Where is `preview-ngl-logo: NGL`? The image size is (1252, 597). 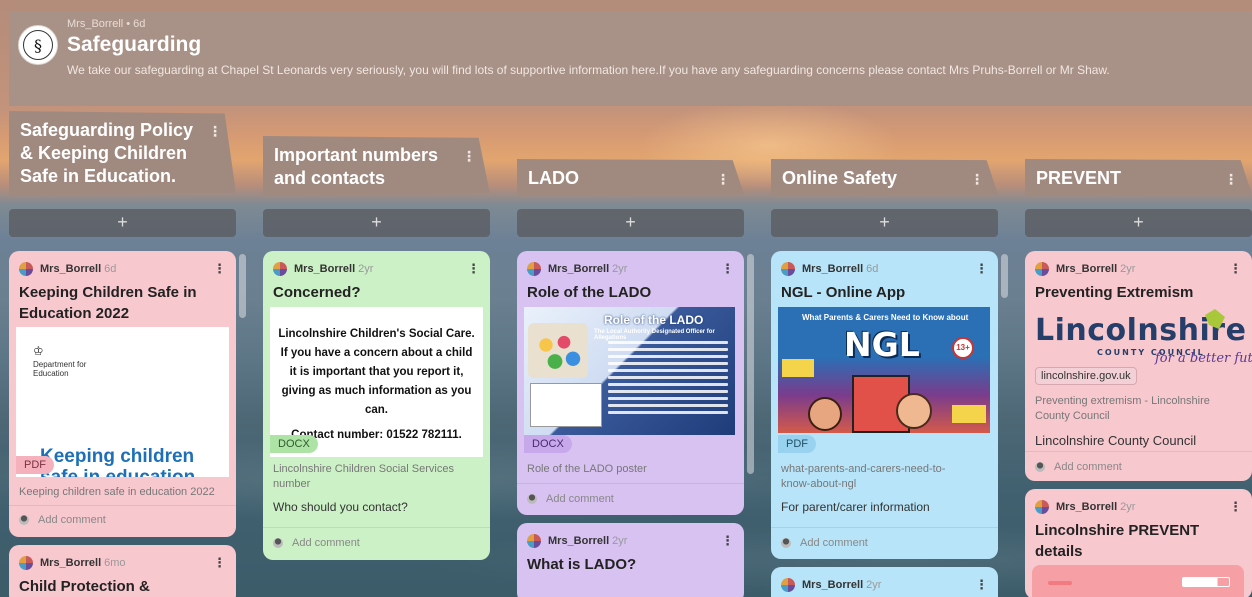
preview-ngl-logo: NGL is located at coordinates (882, 344).